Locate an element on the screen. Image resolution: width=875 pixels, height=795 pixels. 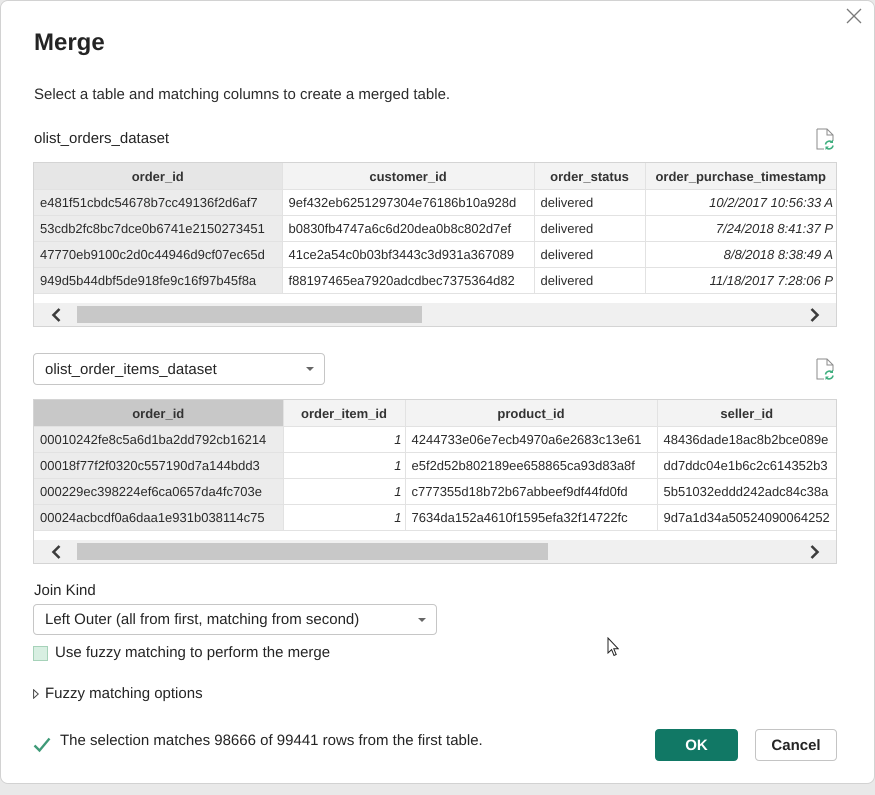
table-cell: 53cdb2fc8bc7dce0b6741e2150273451 is located at coordinates (158, 229).